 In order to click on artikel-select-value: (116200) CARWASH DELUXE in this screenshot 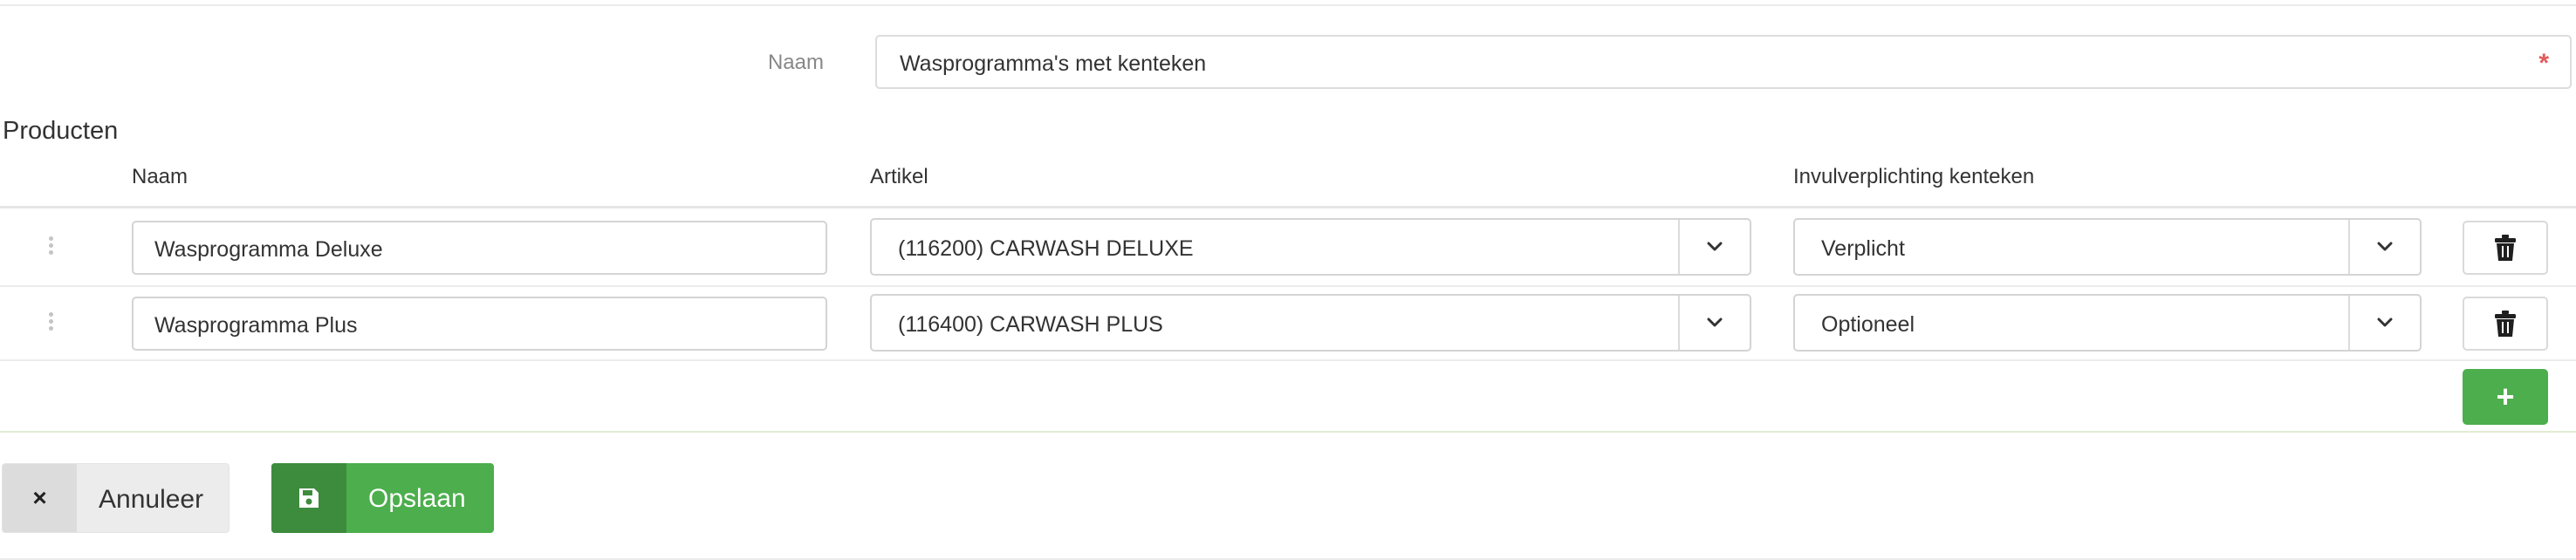, I will do `click(1046, 248)`.